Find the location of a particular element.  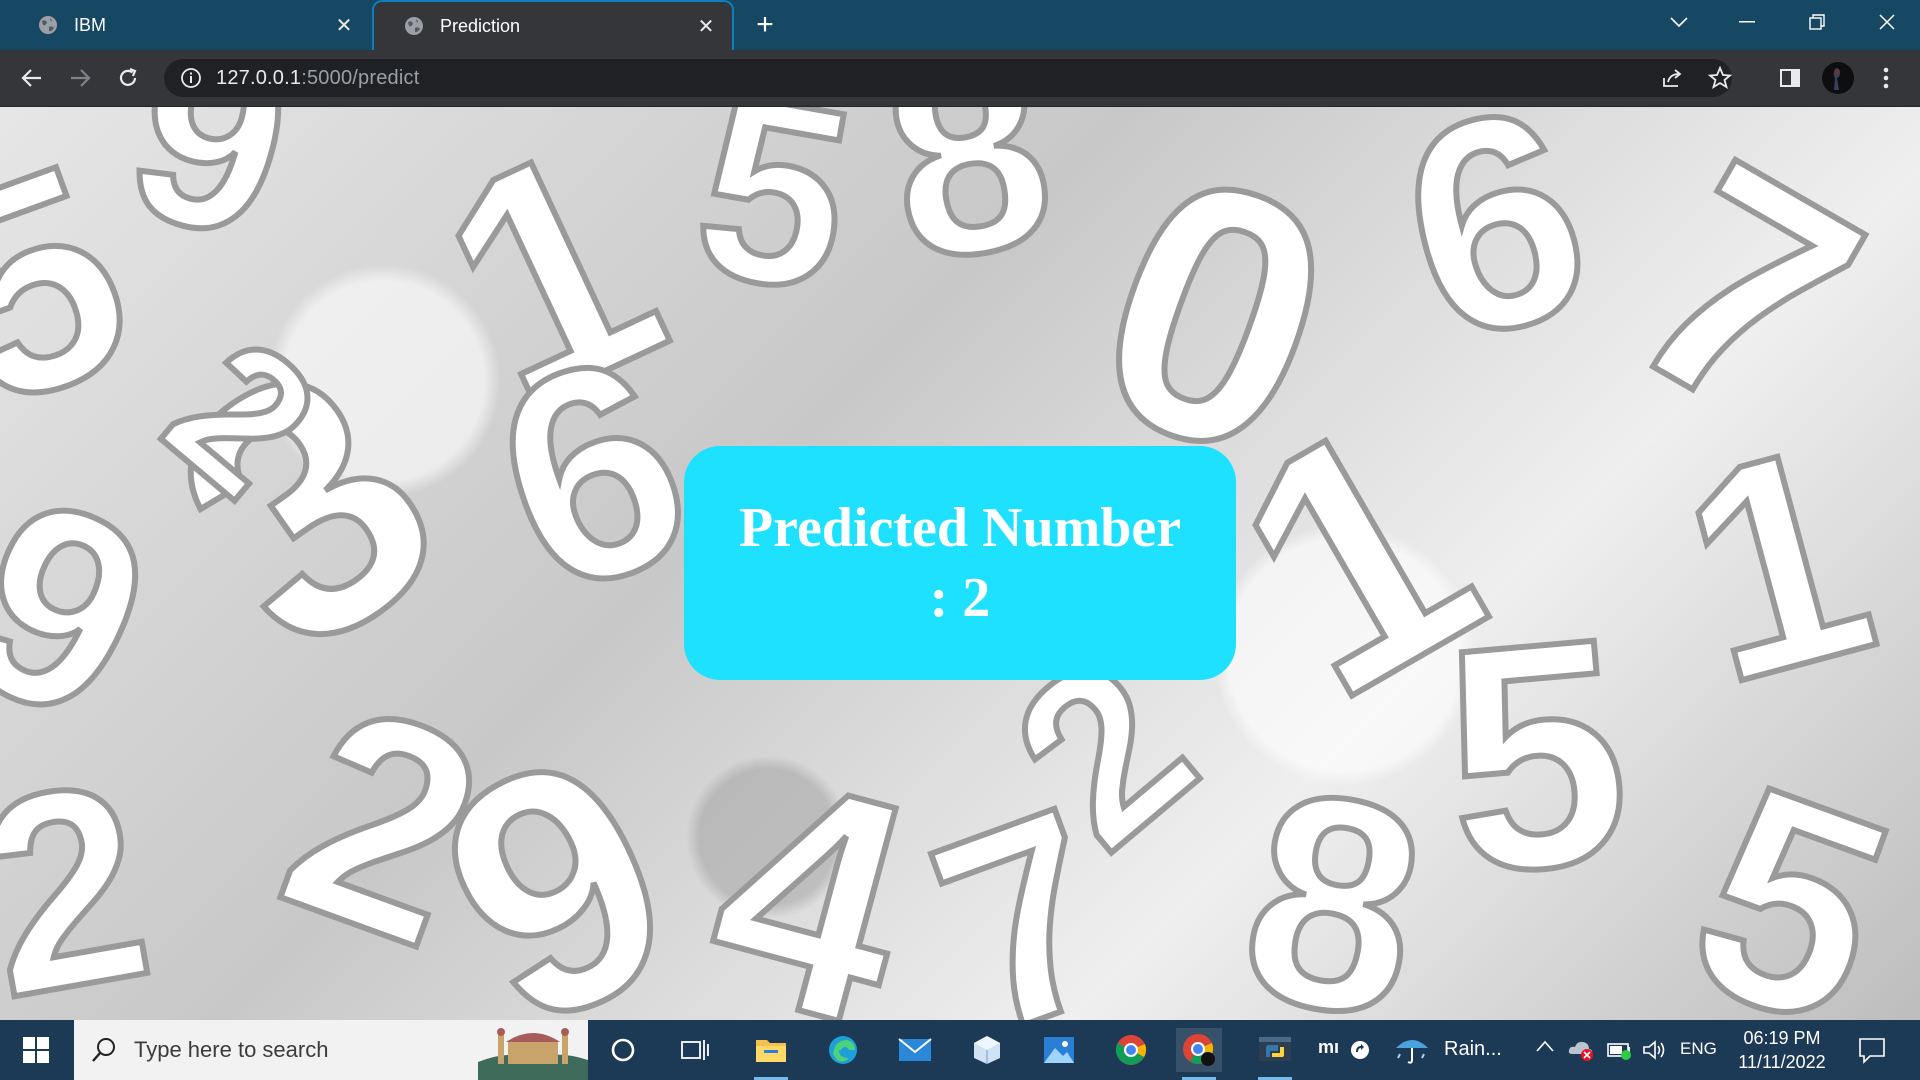

chevron-down-icon is located at coordinates (1679, 22).